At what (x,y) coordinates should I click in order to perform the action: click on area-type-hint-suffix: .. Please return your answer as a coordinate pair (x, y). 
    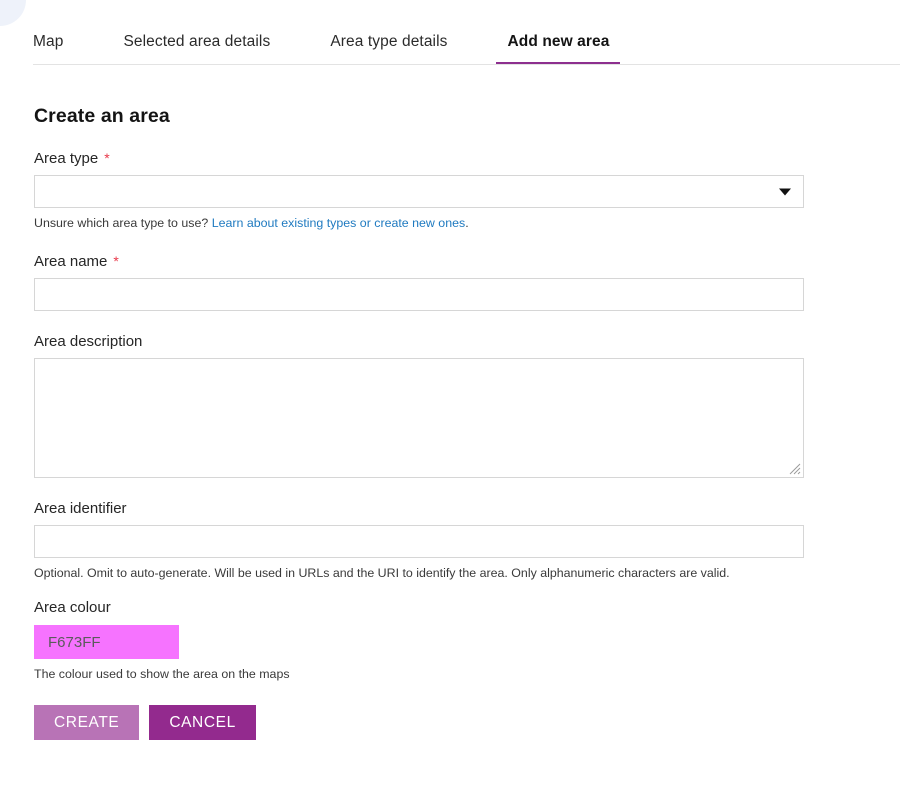
    Looking at the image, I should click on (467, 223).